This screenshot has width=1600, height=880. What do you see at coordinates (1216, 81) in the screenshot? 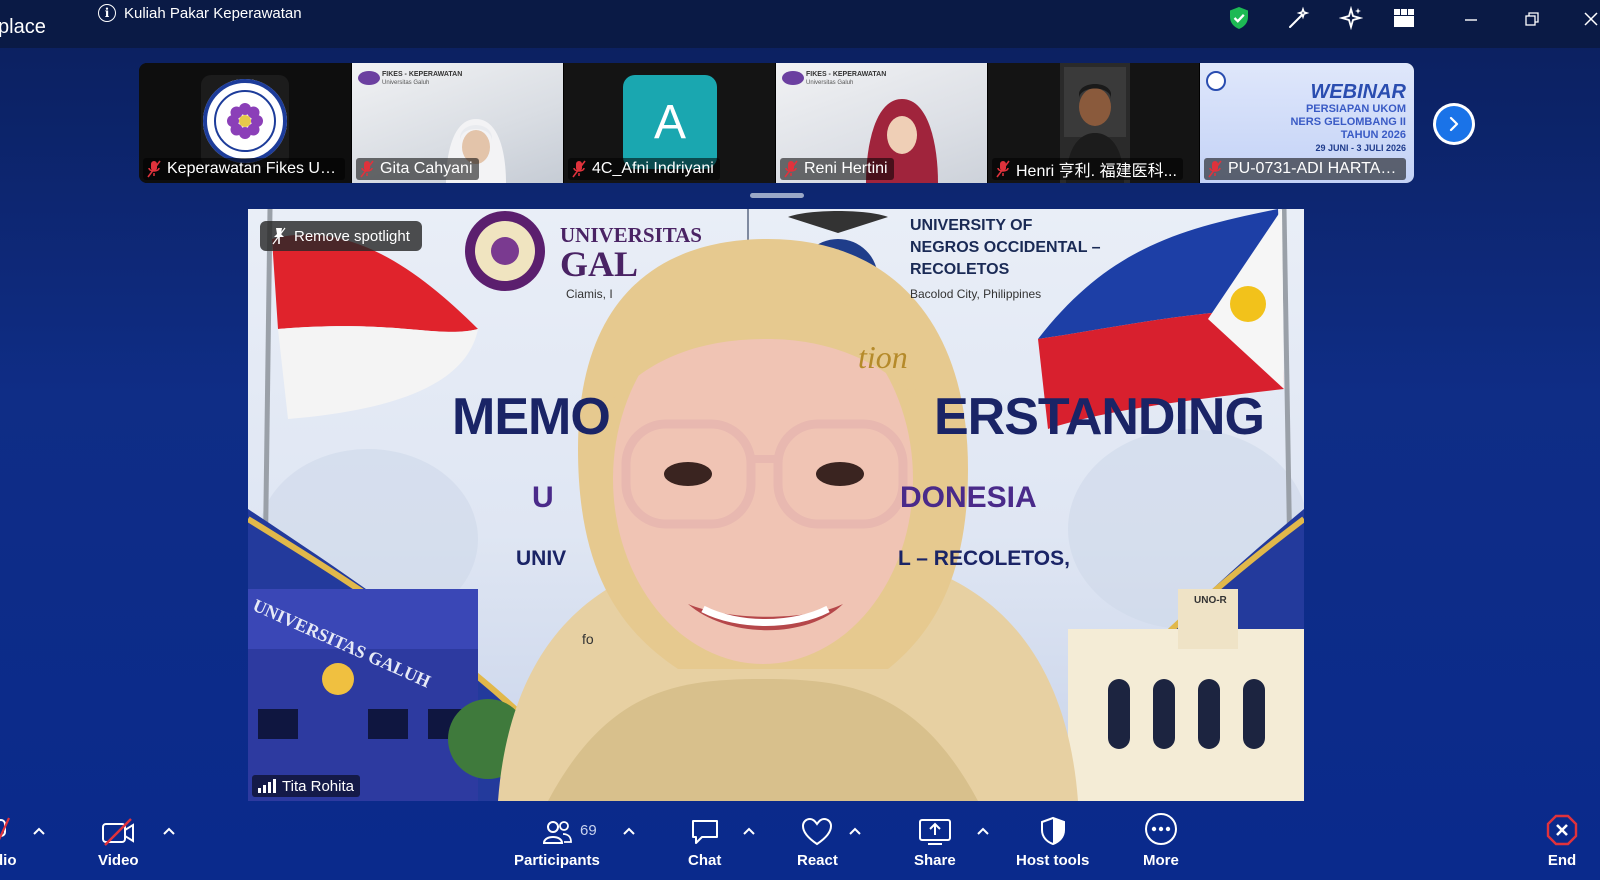
I see `org-logo` at bounding box center [1216, 81].